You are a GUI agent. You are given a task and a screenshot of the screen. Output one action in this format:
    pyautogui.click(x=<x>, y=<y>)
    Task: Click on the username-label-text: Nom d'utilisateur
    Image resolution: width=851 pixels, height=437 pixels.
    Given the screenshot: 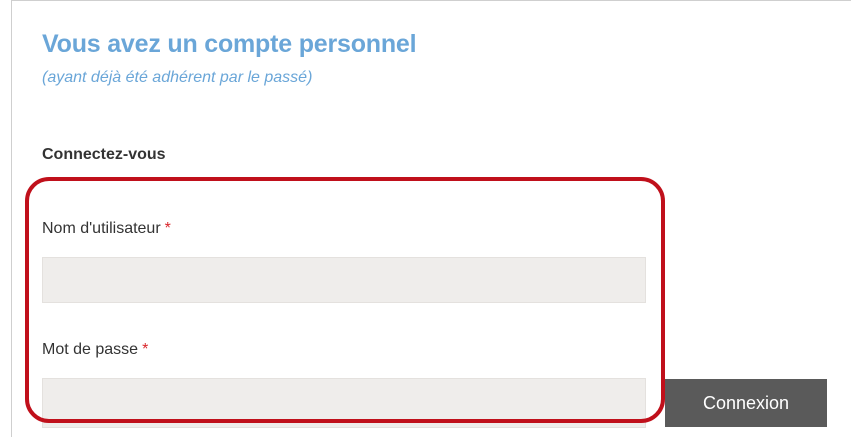 What is the action you would take?
    pyautogui.click(x=101, y=228)
    